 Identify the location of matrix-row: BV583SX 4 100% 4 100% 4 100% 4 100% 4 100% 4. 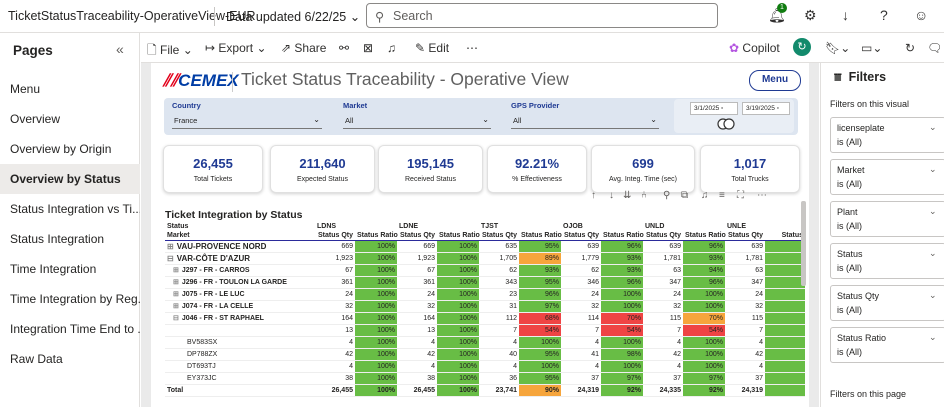
(485, 342).